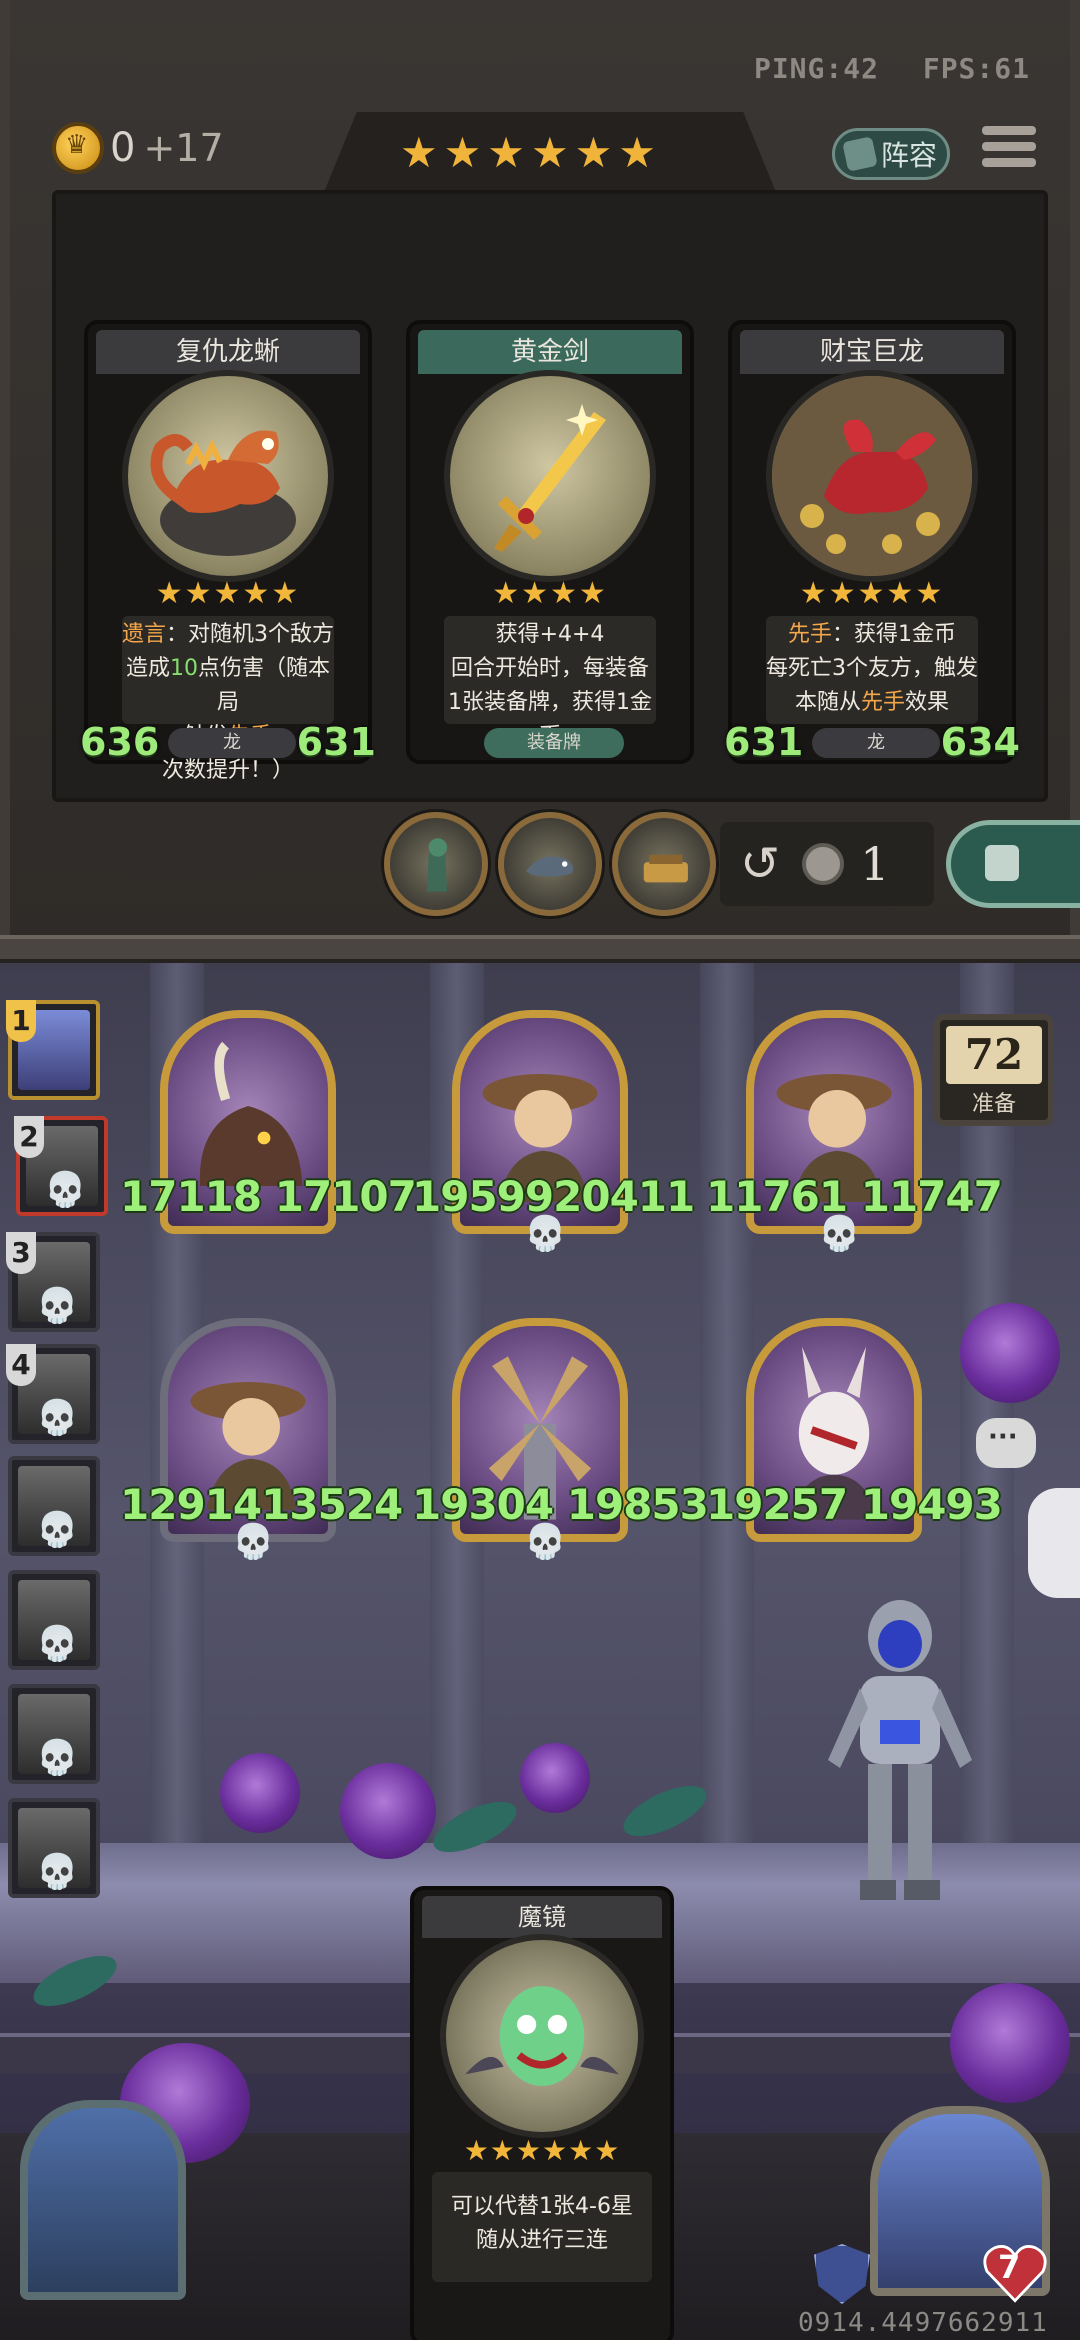 This screenshot has width=1080, height=2340. I want to click on magic-mirror-art, so click(542, 2036).